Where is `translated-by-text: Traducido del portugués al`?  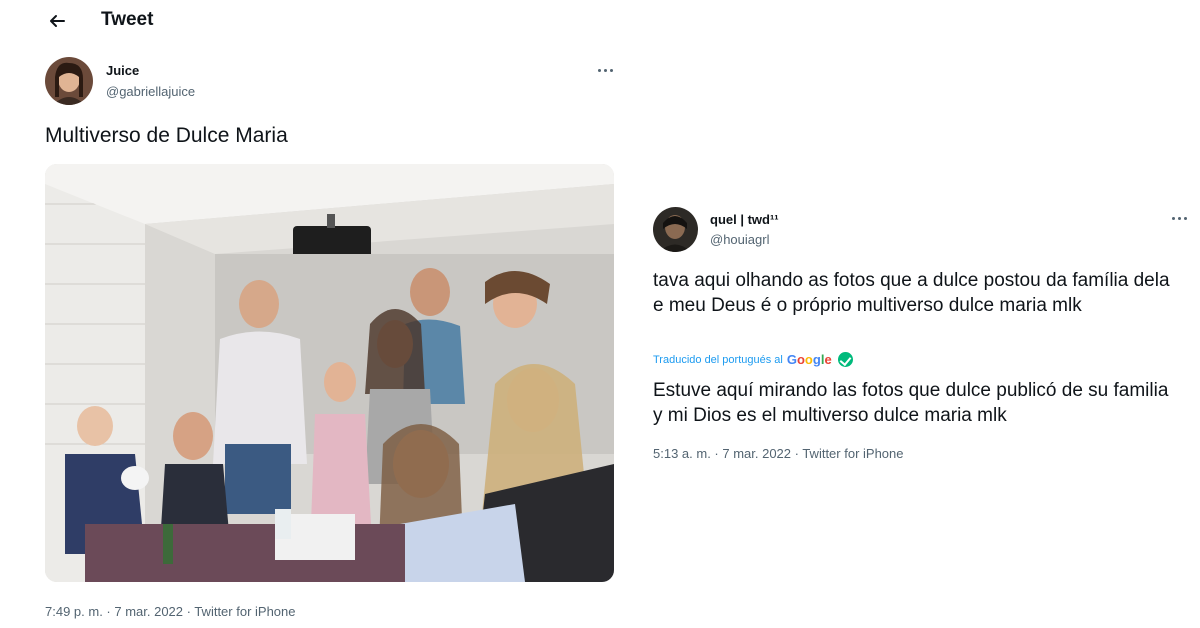 translated-by-text: Traducido del portugués al is located at coordinates (718, 359).